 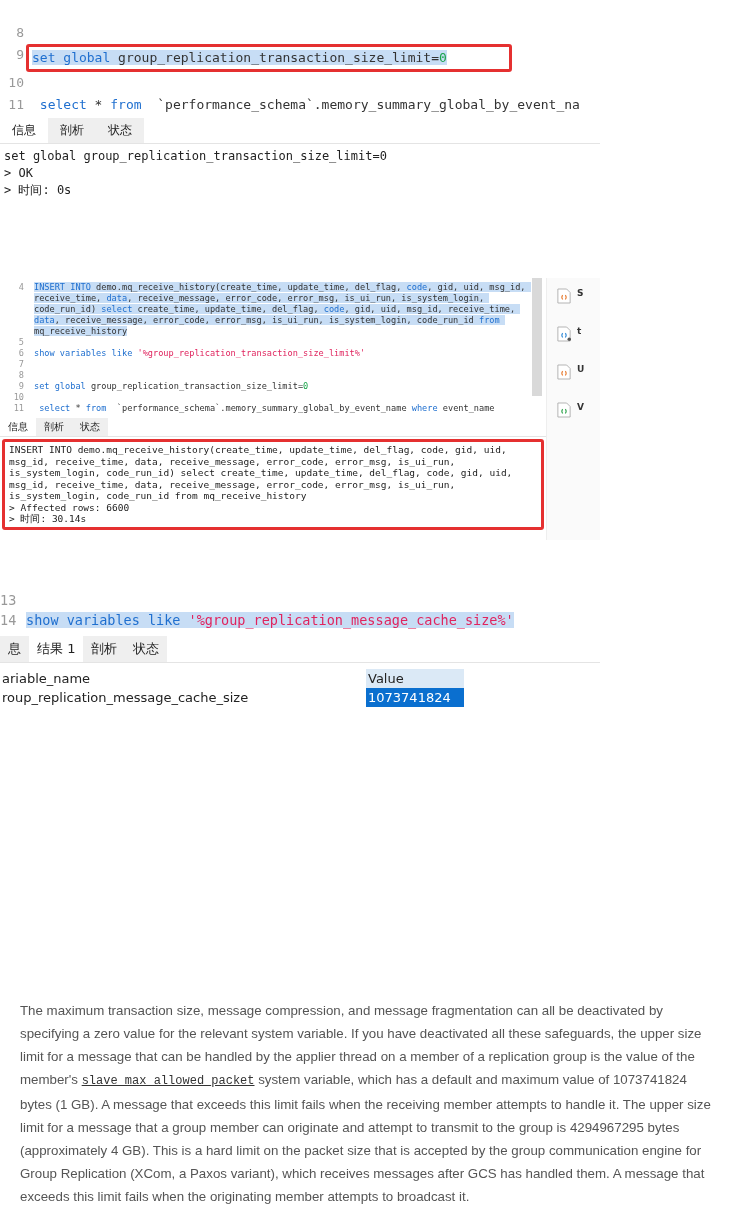 What do you see at coordinates (270, 620) in the screenshot?
I see `code-line: show variables like '%group_replication_message_cache_size%'` at bounding box center [270, 620].